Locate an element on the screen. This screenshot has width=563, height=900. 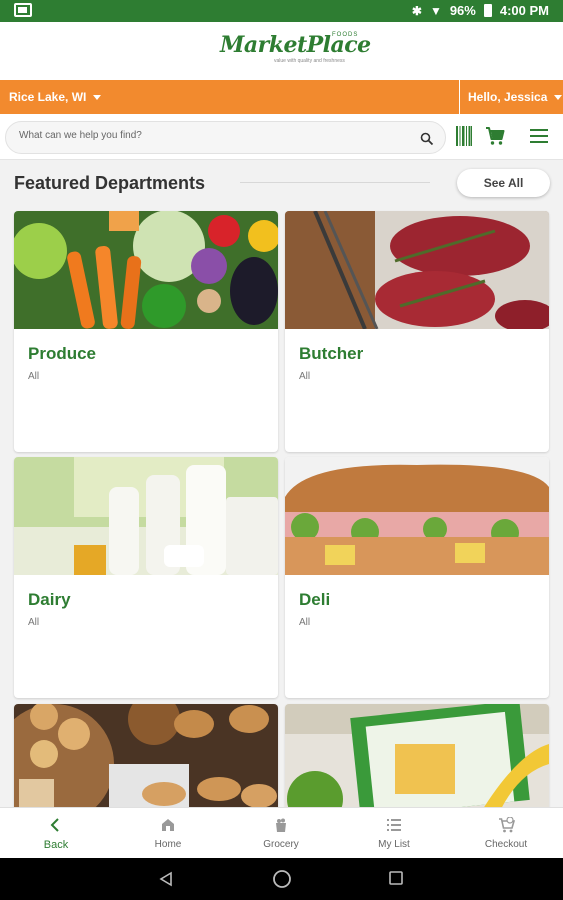
logo-foods: FOODS is located at coordinates (345, 35).